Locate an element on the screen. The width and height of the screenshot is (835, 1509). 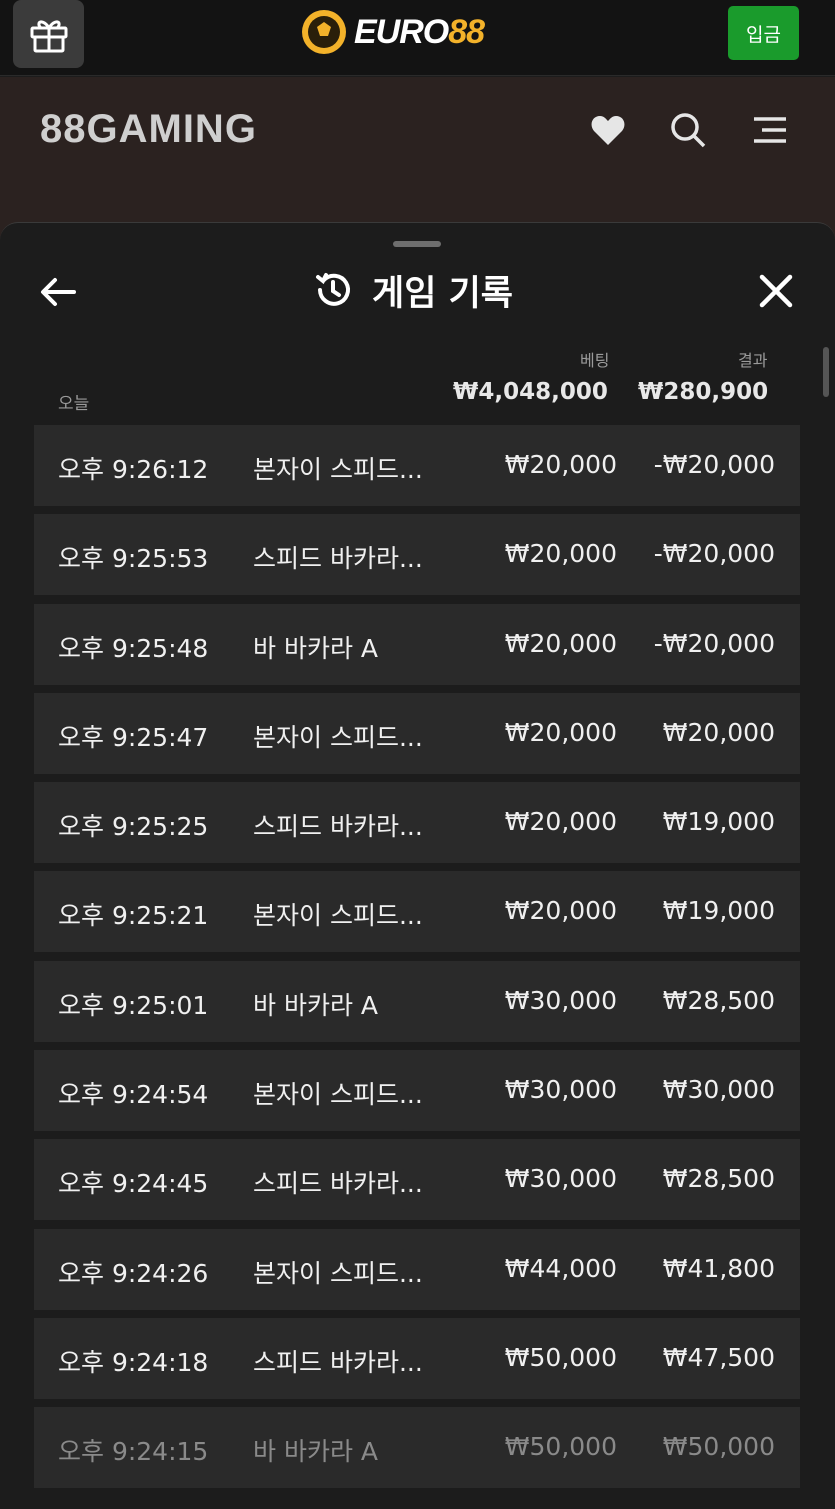
history-row: 오후 9:24:45 스피드 바카라... ₩30,000 ₩28,500 is located at coordinates (417, 1180).